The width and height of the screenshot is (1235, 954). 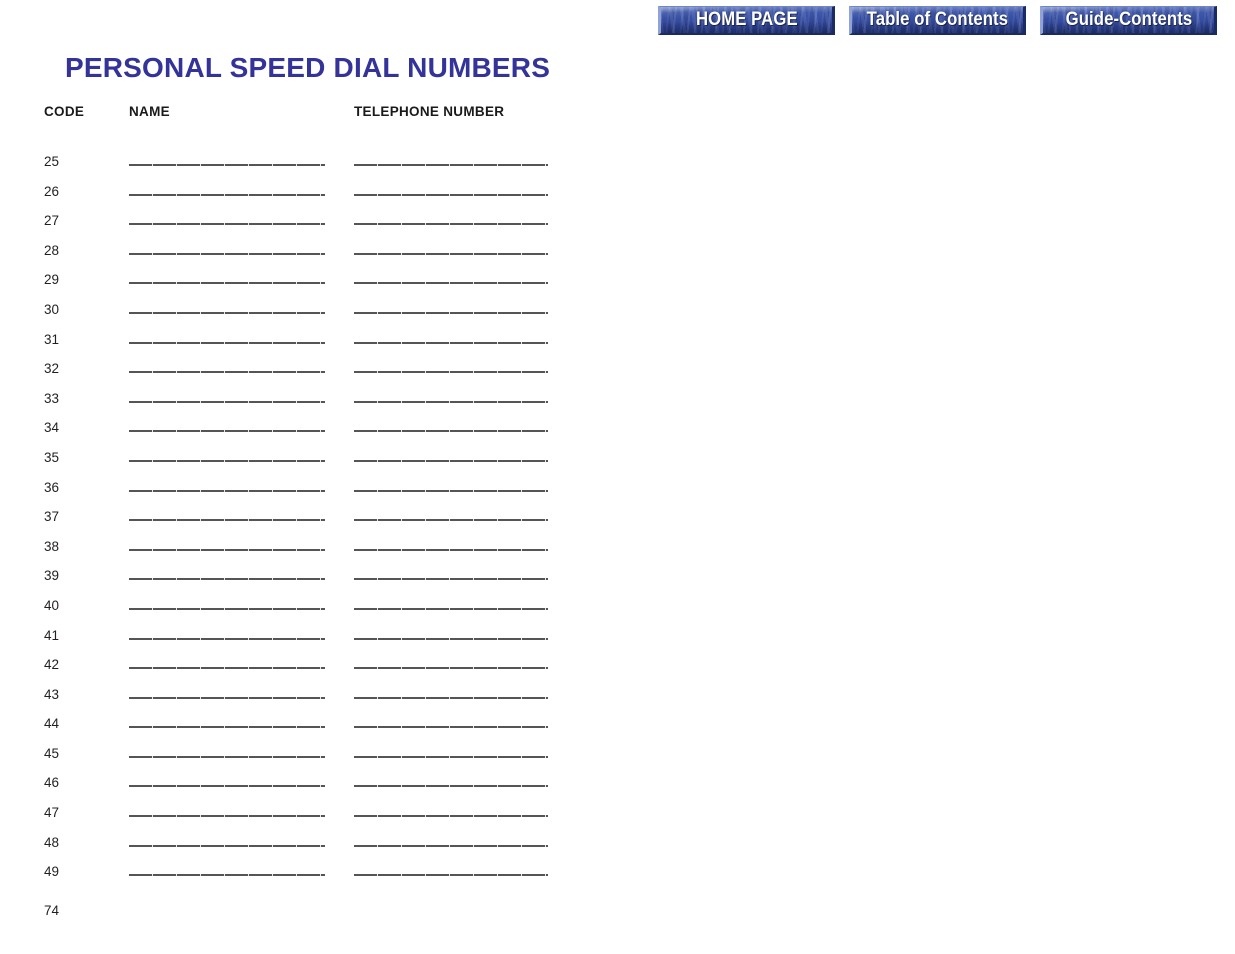 I want to click on table-row: 48, so click(x=304, y=848).